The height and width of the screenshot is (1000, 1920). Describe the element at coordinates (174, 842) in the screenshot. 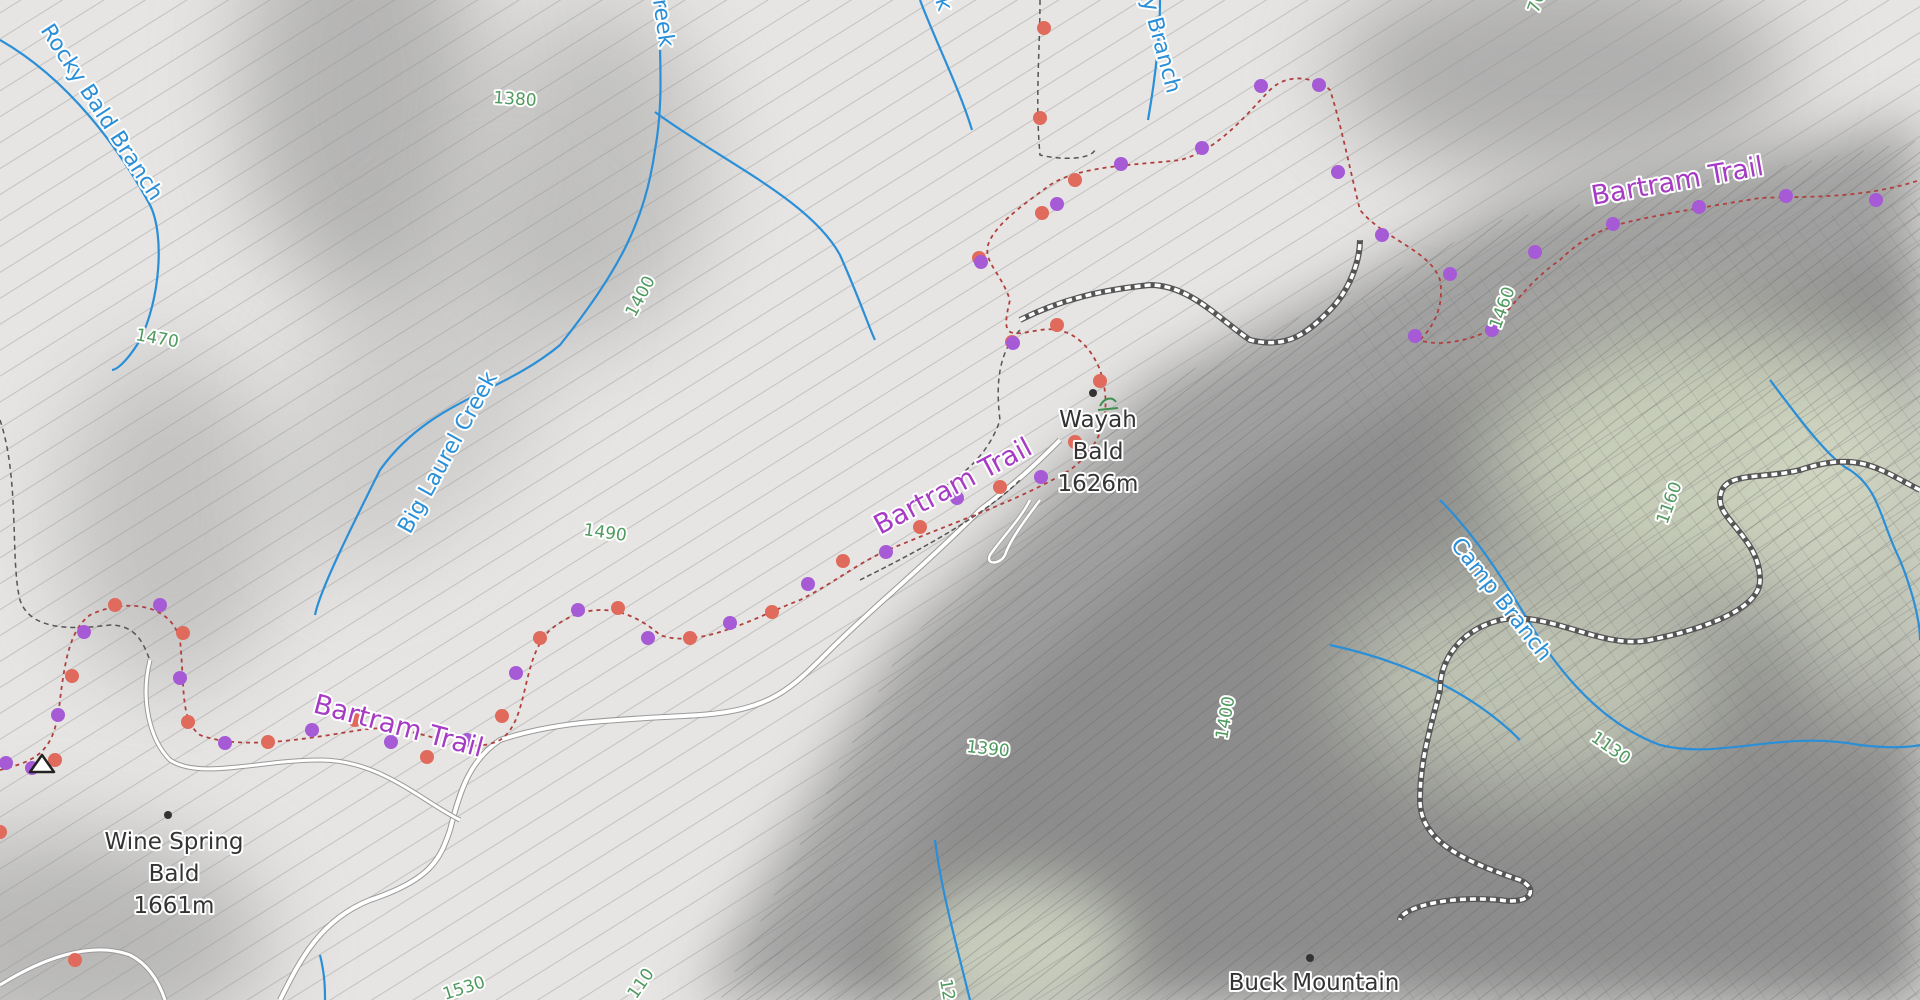

I see `svg-text: Wine Spring` at that location.